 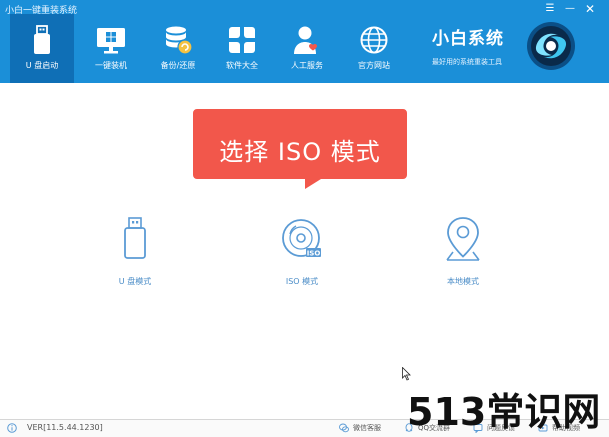 What do you see at coordinates (135, 281) in the screenshot?
I see `mode-label: U 盘模式` at bounding box center [135, 281].